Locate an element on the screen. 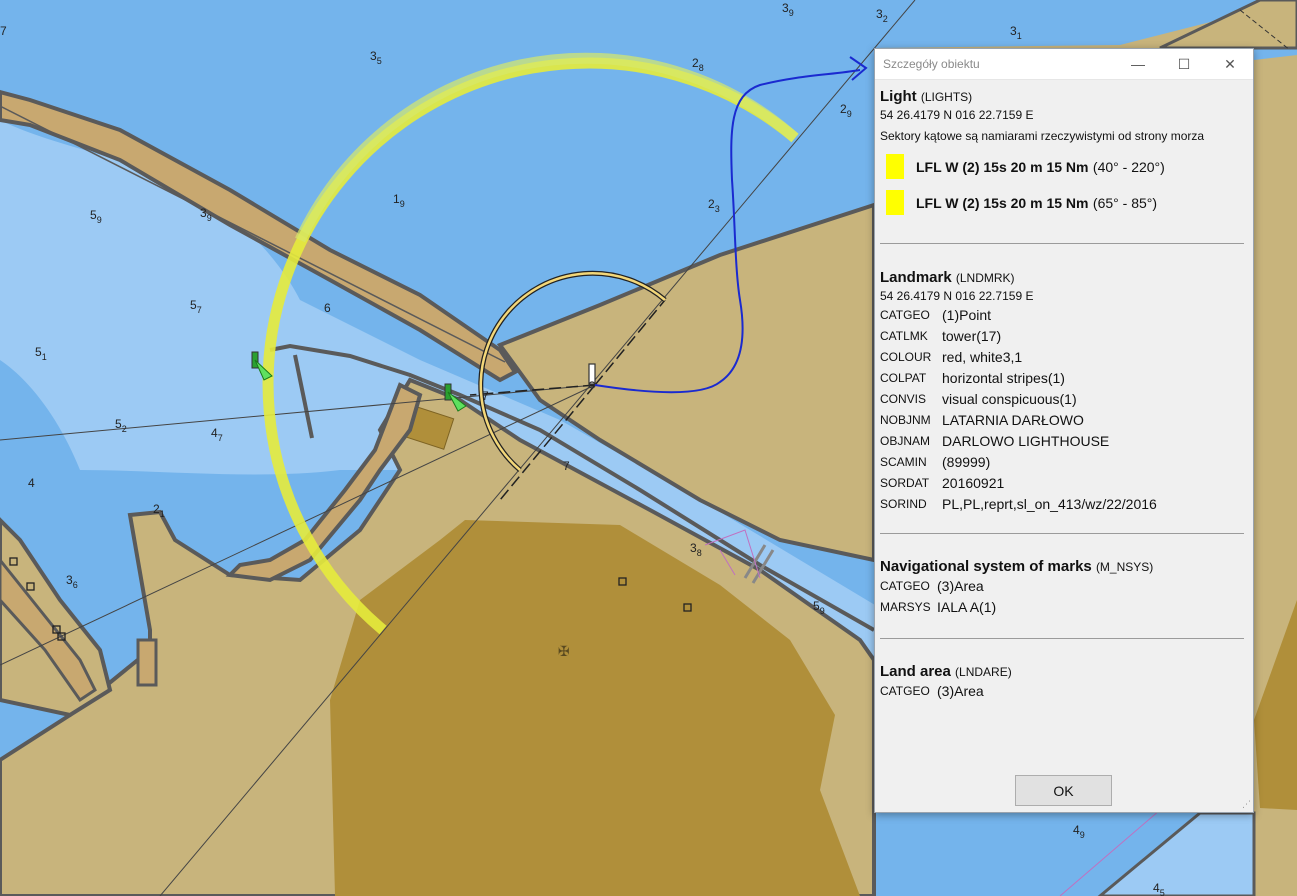 The width and height of the screenshot is (1297, 896). attr-value: (89999) is located at coordinates (966, 462).